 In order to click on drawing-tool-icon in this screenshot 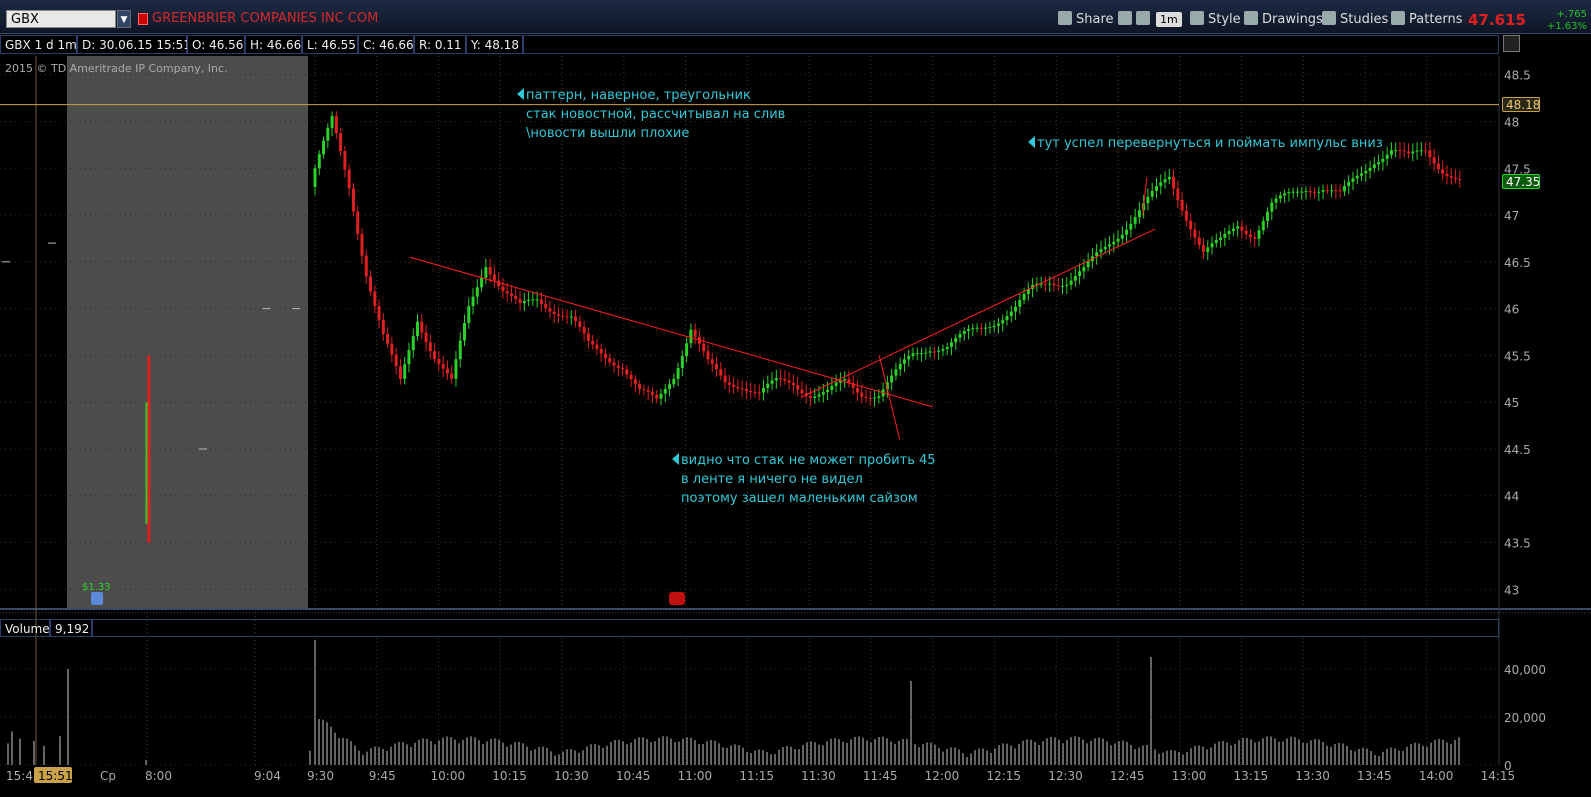, I will do `click(1511, 43)`.